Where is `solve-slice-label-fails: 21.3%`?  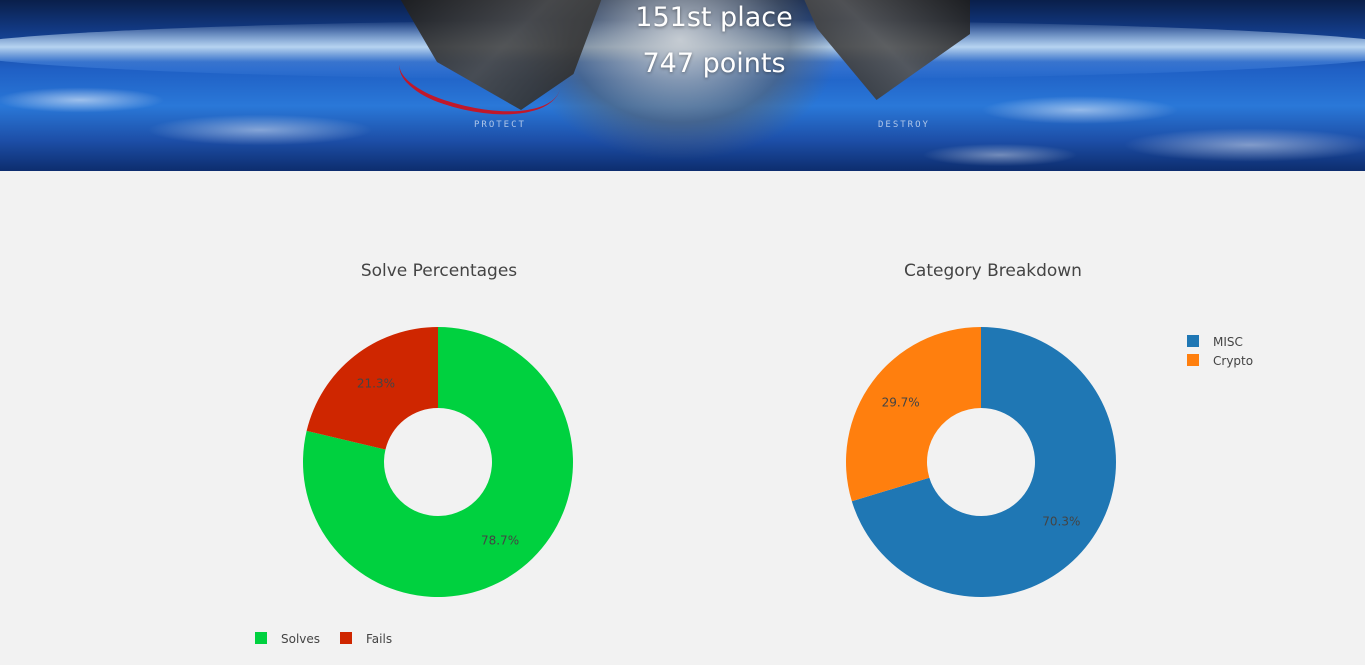 solve-slice-label-fails: 21.3% is located at coordinates (376, 384).